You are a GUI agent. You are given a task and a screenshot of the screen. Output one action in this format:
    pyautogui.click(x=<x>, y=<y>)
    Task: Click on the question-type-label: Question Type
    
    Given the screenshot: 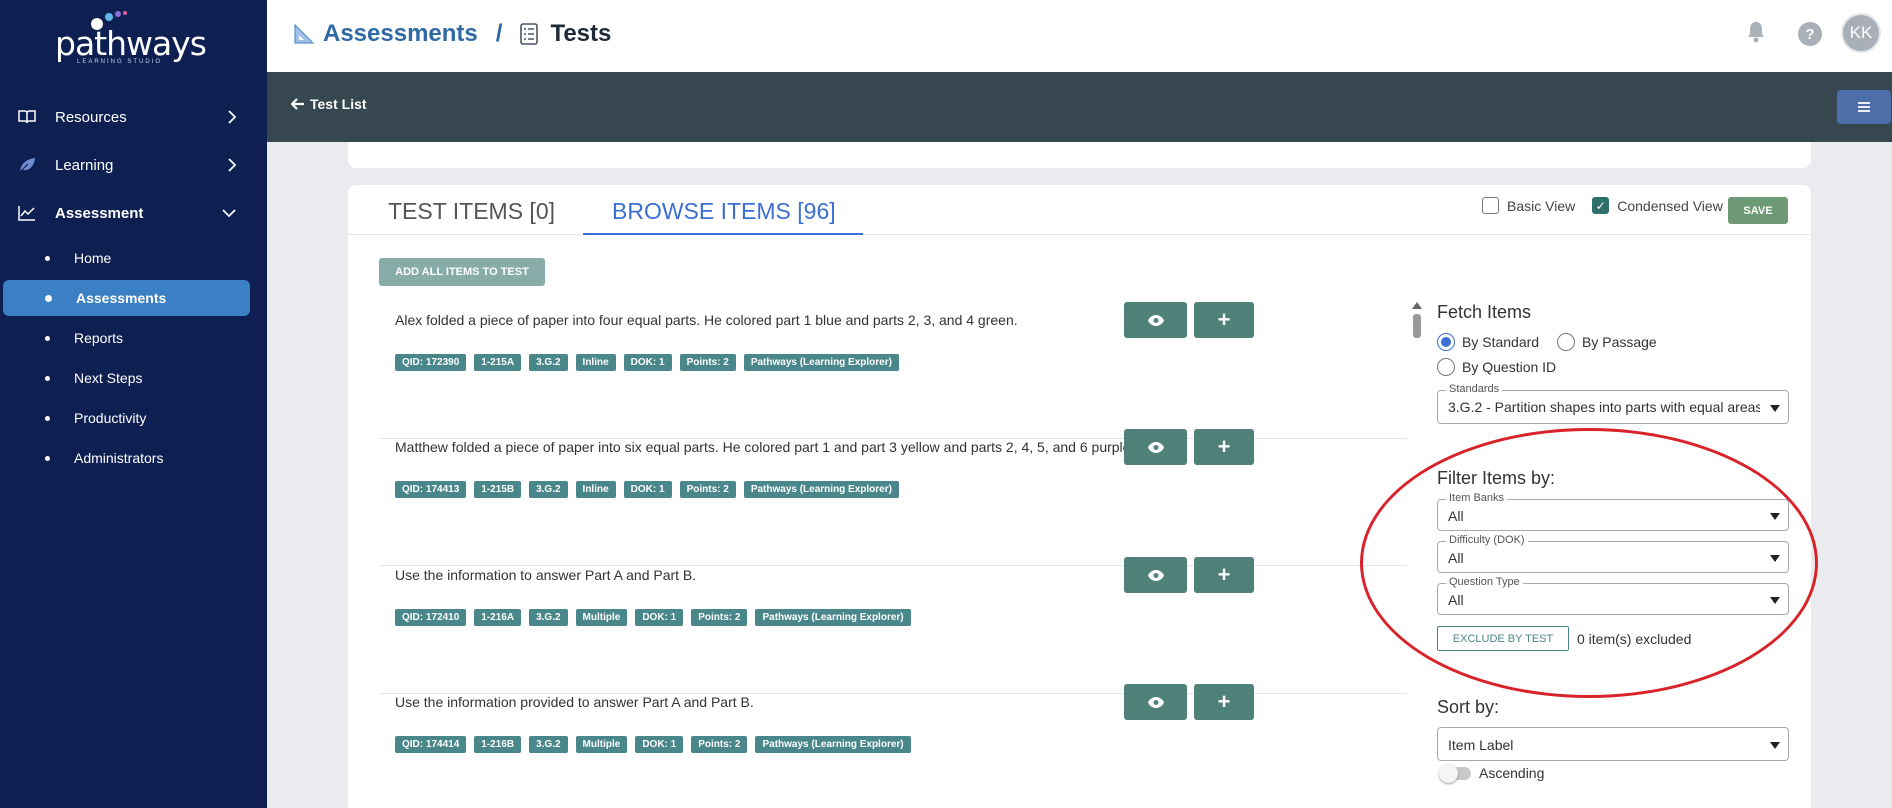 What is the action you would take?
    pyautogui.click(x=1484, y=582)
    